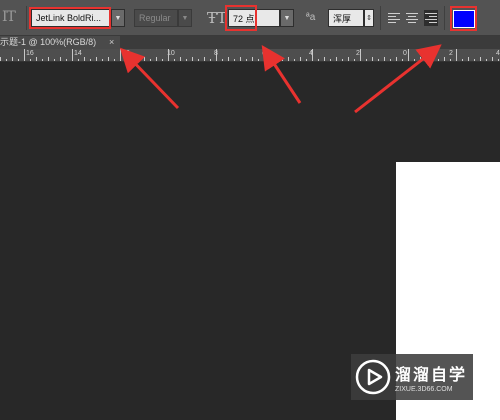 The height and width of the screenshot is (420, 500). What do you see at coordinates (48, 42) in the screenshot?
I see `document-tab-title: 示题-1 @ 100%(RGB/8)` at bounding box center [48, 42].